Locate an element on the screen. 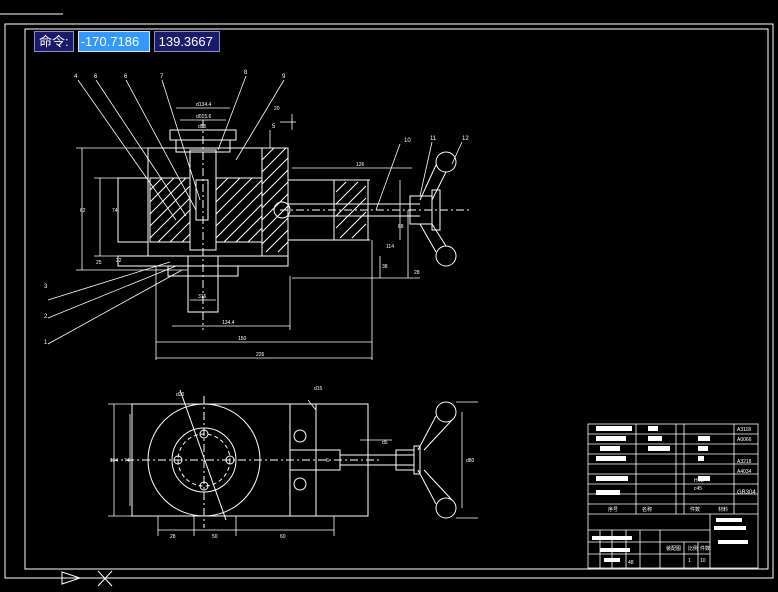  callout-2: 2 is located at coordinates (46, 317).